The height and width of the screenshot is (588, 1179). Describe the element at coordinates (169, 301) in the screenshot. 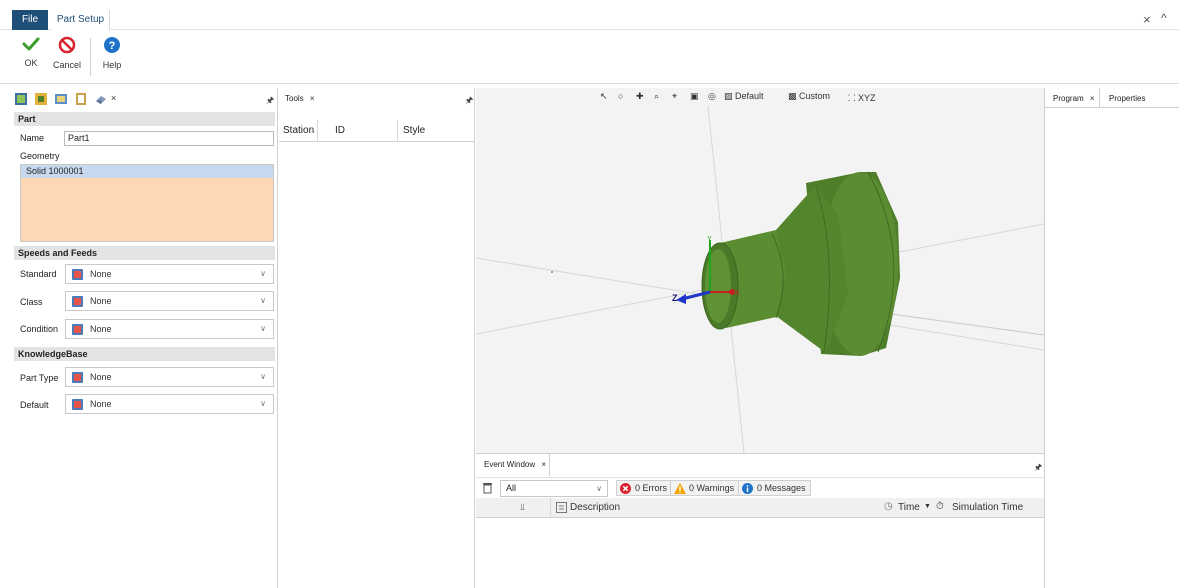

I see `class-dropdown: None ∨` at that location.